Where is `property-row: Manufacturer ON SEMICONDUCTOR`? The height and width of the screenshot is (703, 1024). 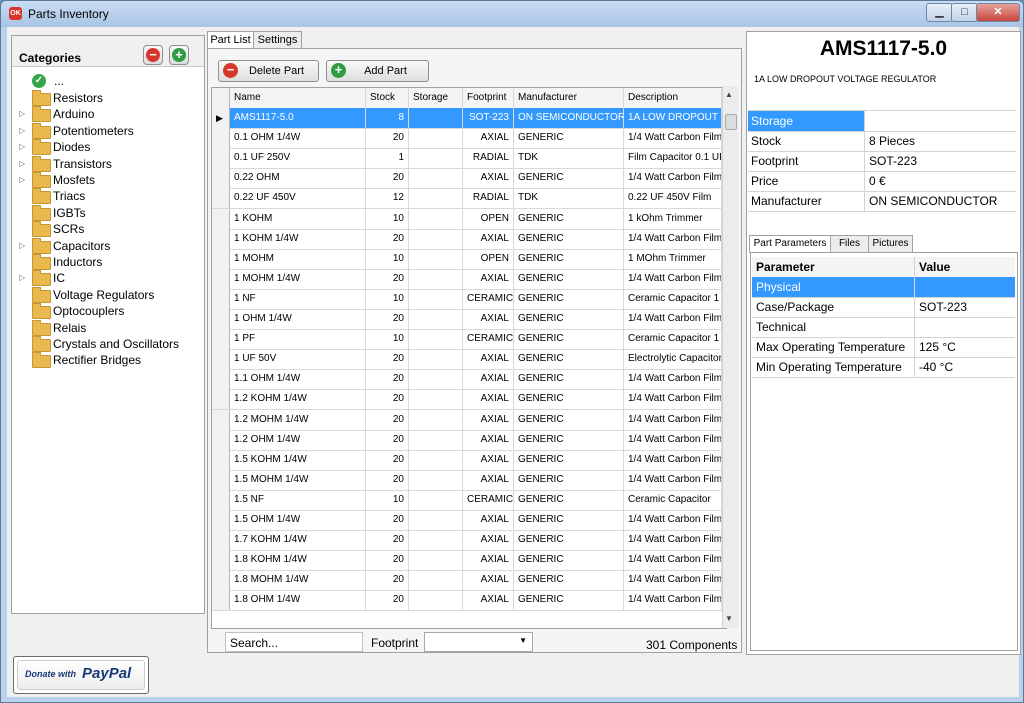 property-row: Manufacturer ON SEMICONDUCTOR is located at coordinates (882, 201).